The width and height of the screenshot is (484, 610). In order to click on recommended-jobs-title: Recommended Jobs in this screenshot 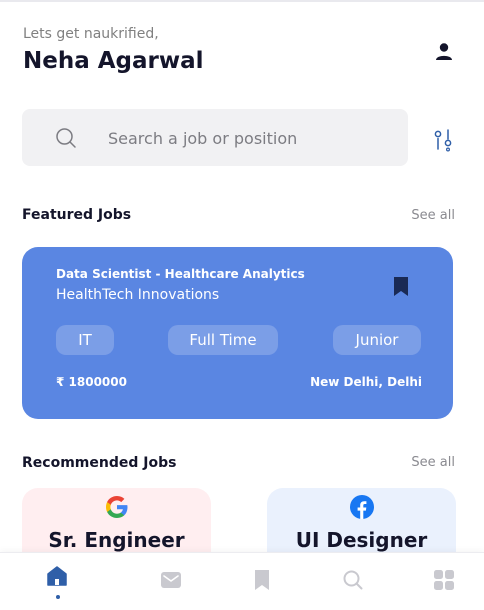, I will do `click(99, 463)`.